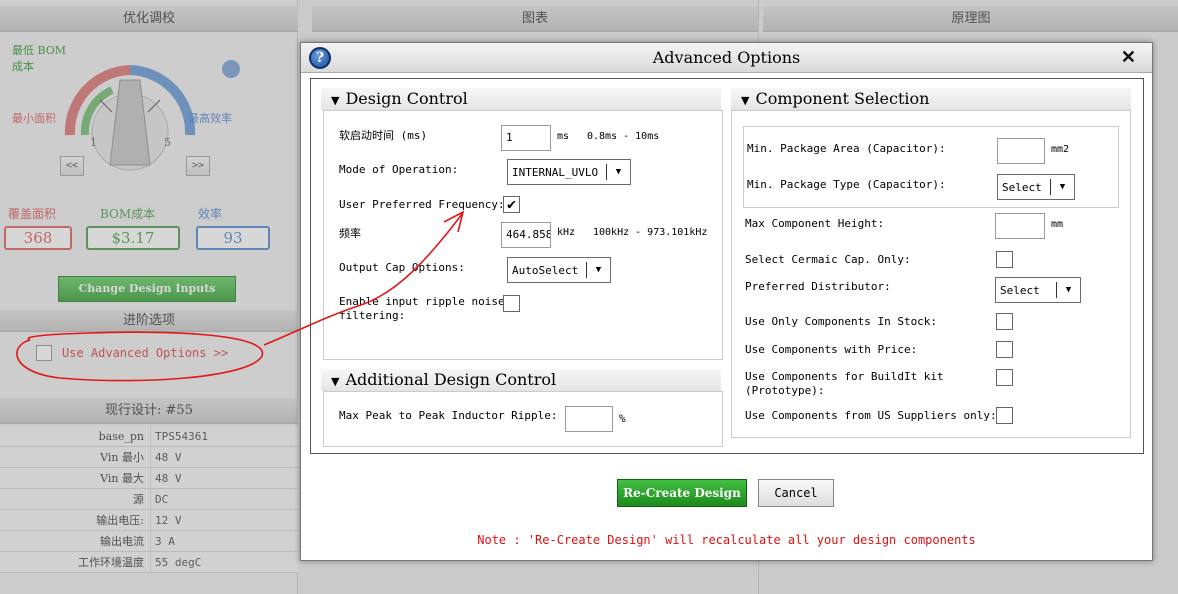 The image size is (1178, 594). What do you see at coordinates (372, 315) in the screenshot?
I see `ripple-filter-label-line2: filtering:` at bounding box center [372, 315].